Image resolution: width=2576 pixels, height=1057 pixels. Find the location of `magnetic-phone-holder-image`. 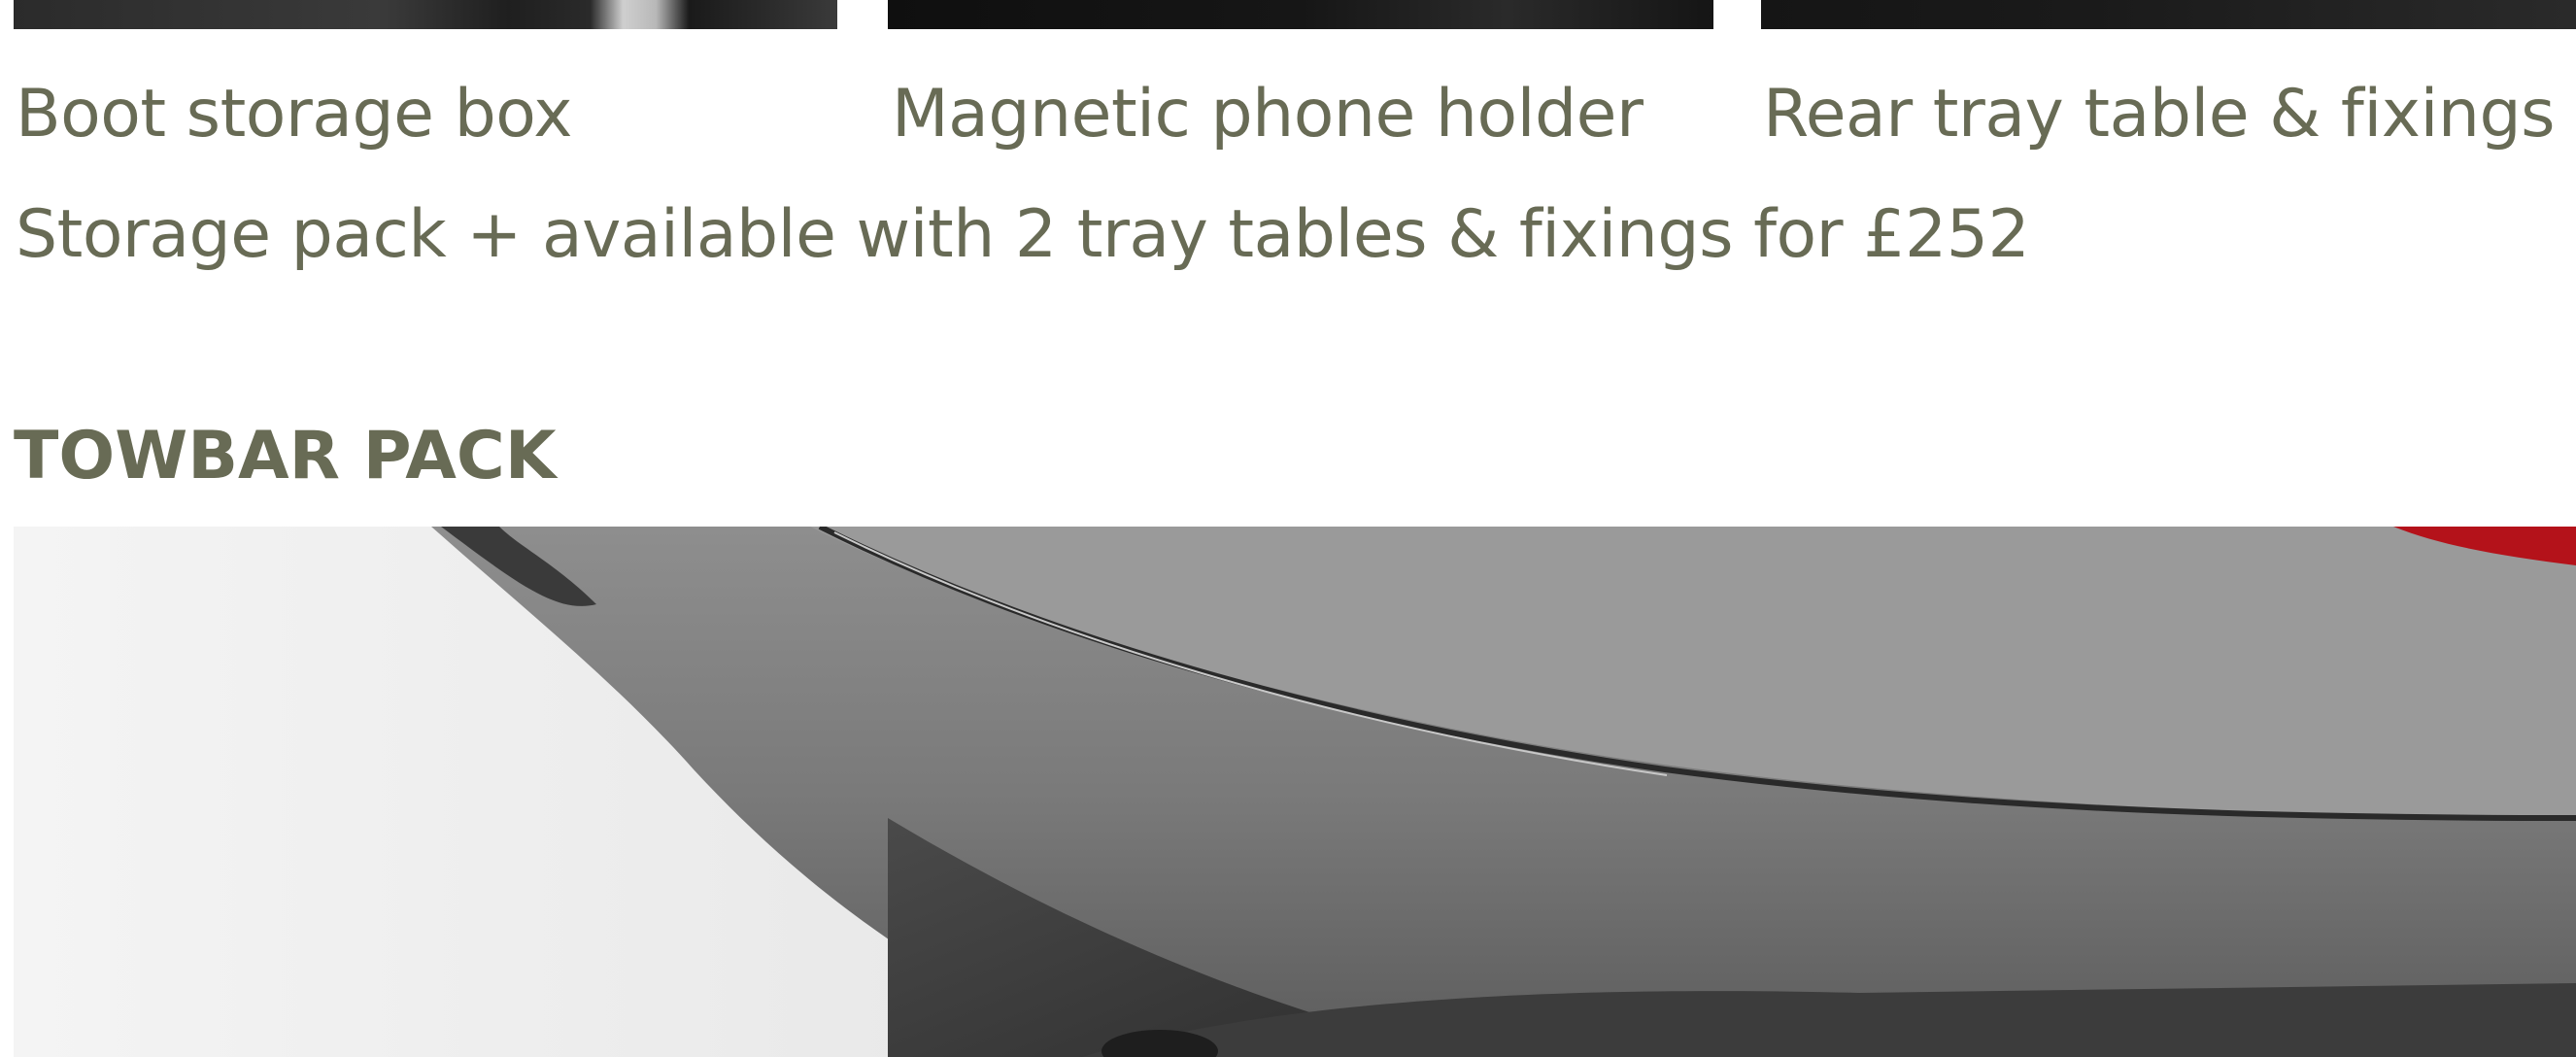

magnetic-phone-holder-image is located at coordinates (1300, 15).